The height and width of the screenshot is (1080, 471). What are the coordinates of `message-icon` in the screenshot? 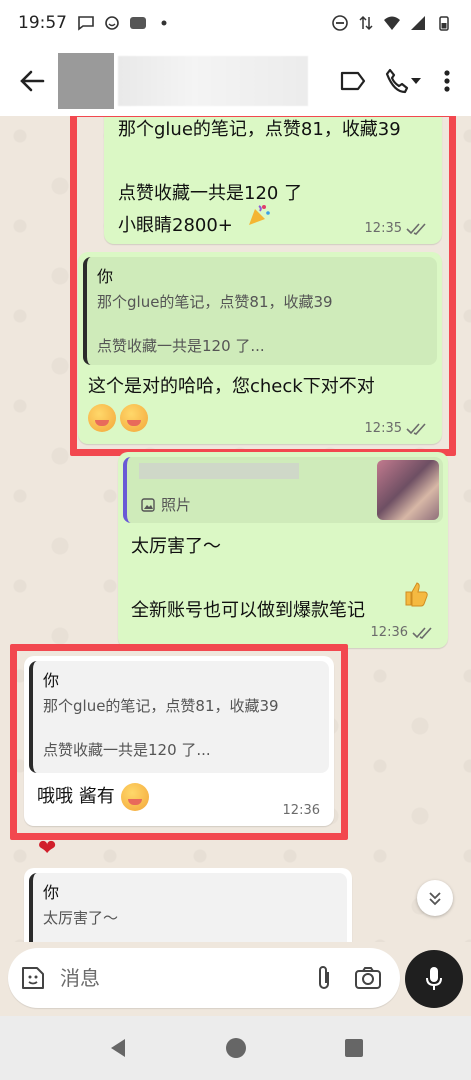 It's located at (86, 23).